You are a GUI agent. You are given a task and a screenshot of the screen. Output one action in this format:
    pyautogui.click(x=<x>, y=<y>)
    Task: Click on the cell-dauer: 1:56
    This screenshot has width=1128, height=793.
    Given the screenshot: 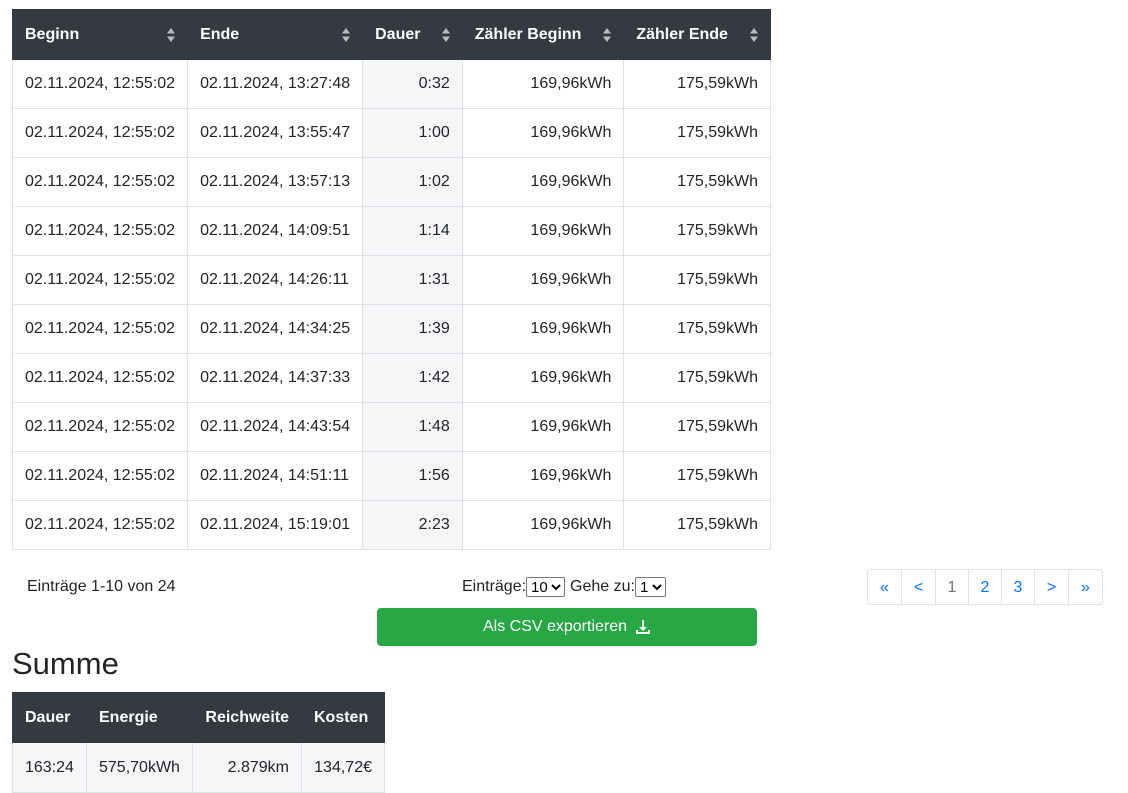 What is the action you would take?
    pyautogui.click(x=412, y=476)
    